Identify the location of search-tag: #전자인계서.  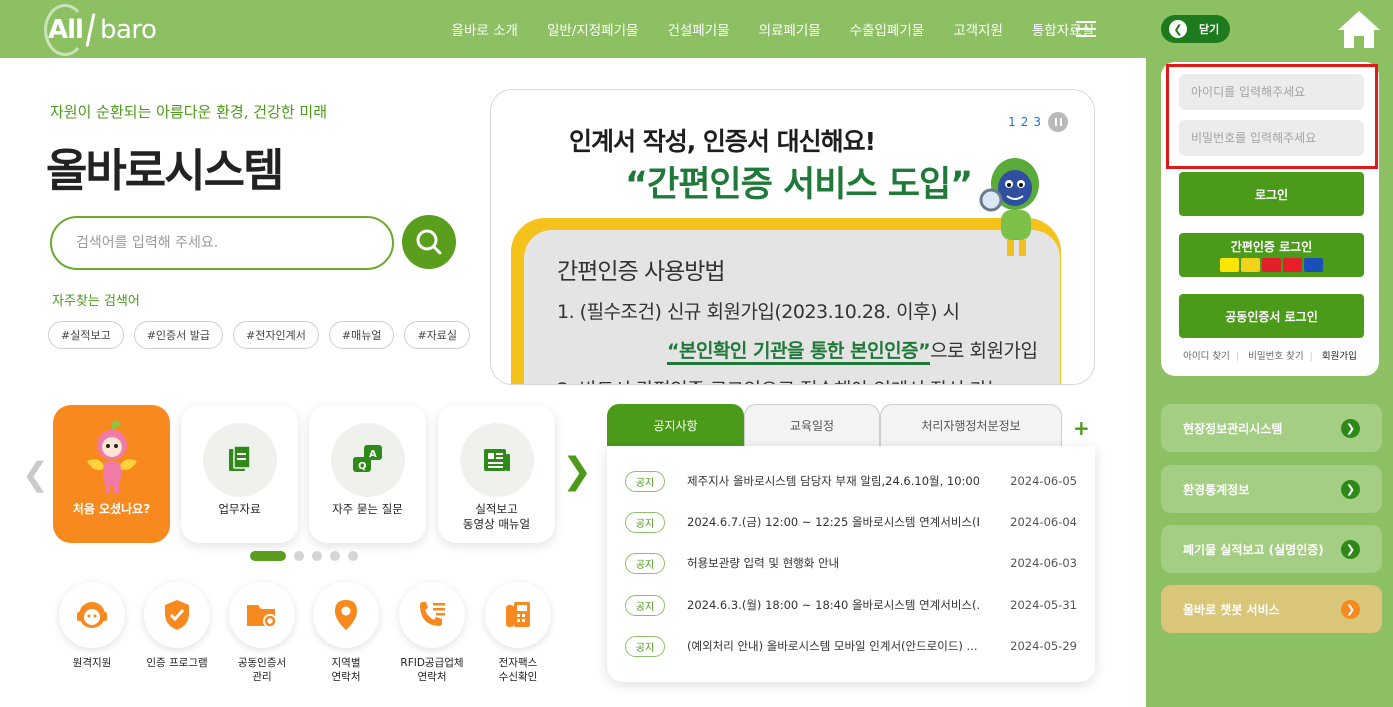
(276, 335).